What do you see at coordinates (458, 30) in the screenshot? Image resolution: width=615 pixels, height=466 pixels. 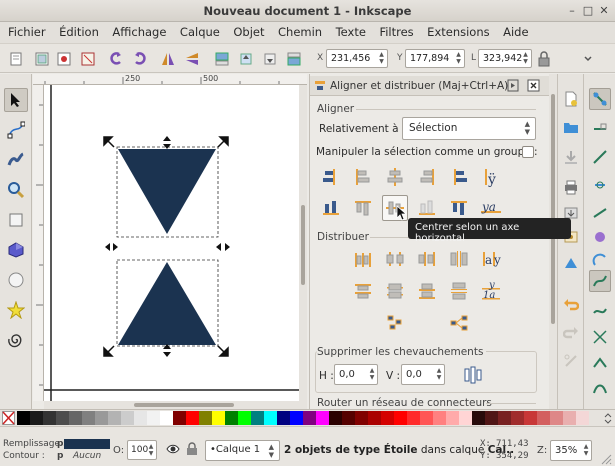 I see `menu-extensions: Extensions` at bounding box center [458, 30].